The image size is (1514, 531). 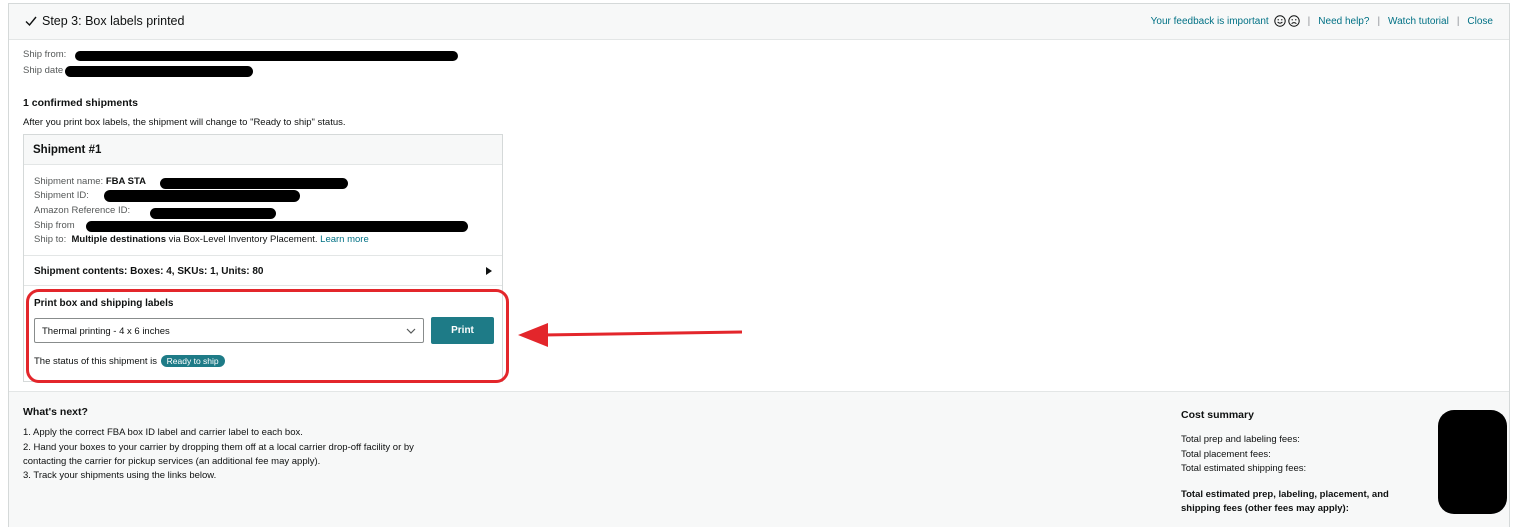 What do you see at coordinates (344, 239) in the screenshot?
I see `learn-more-link: Learn more` at bounding box center [344, 239].